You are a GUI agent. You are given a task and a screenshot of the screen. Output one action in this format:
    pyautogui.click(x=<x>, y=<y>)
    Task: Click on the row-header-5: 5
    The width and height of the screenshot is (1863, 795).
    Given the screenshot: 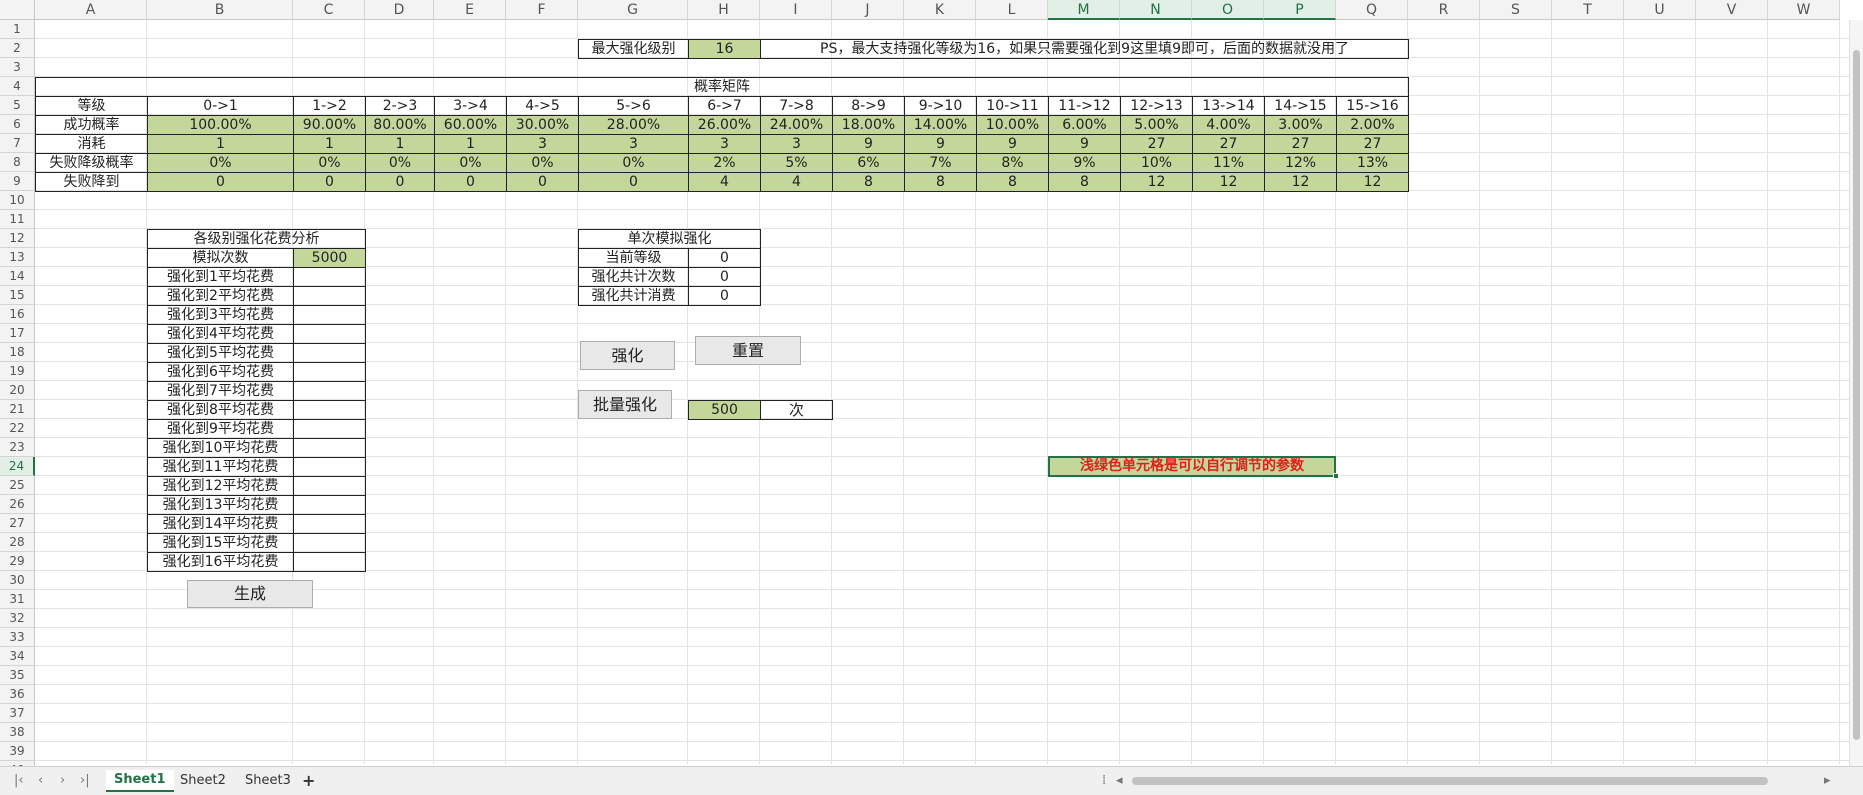 What is the action you would take?
    pyautogui.click(x=17, y=105)
    